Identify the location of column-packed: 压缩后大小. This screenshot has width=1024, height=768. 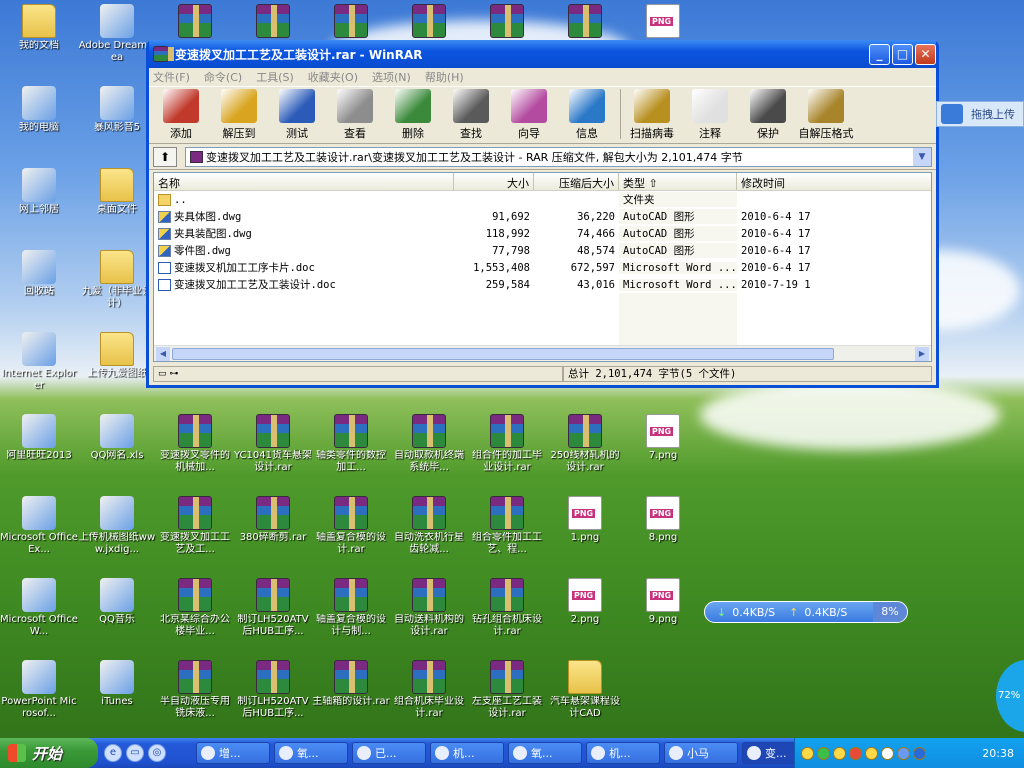
(576, 181).